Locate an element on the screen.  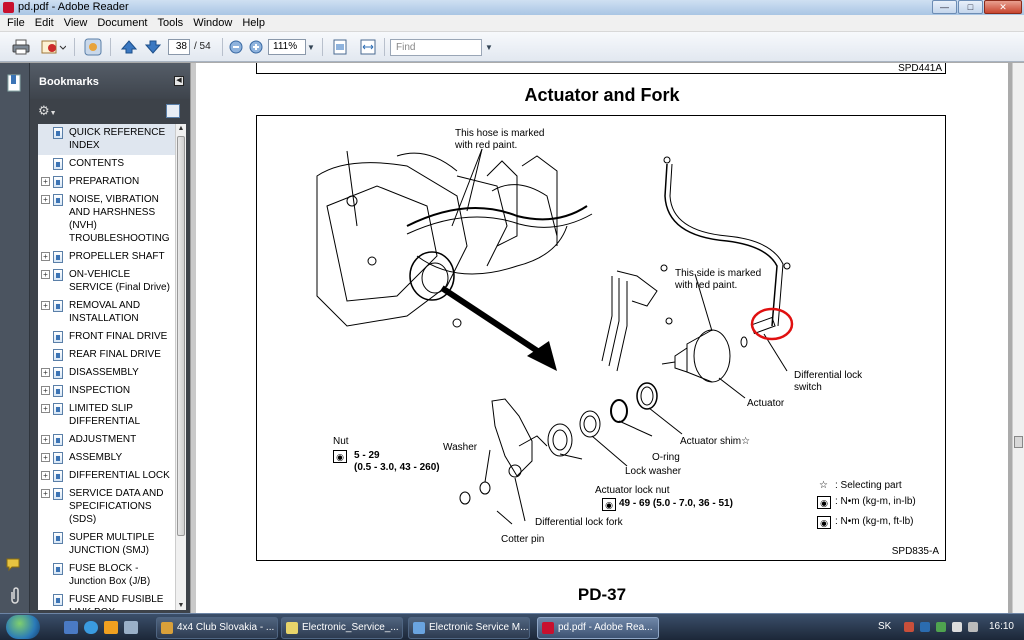
zoom-dropdown-icon: ▼ is located at coordinates (311, 47).